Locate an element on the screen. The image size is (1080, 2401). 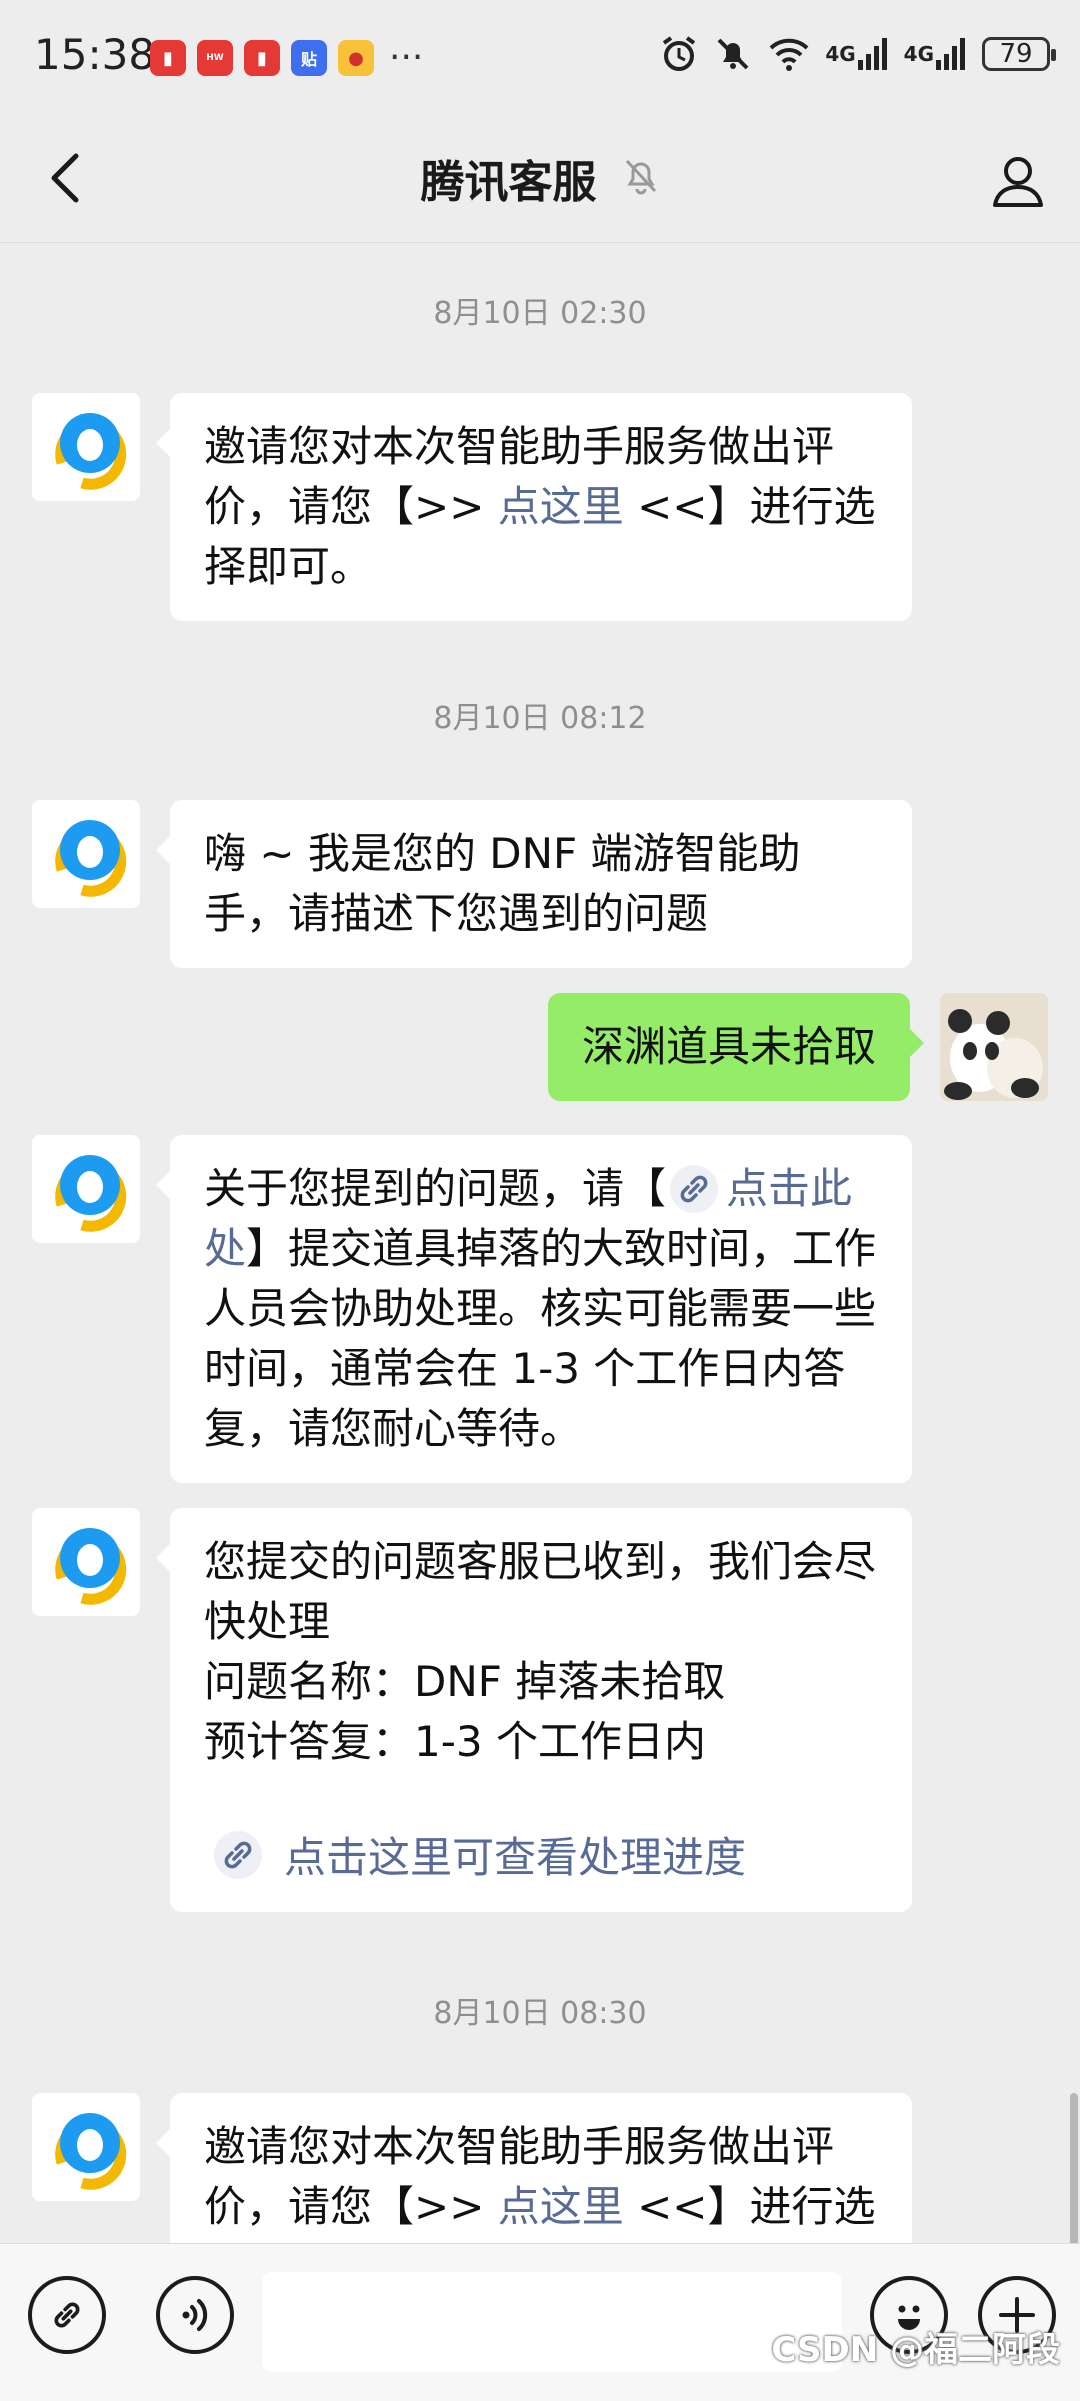
title-area: 腾讯客服 is located at coordinates (540, 178).